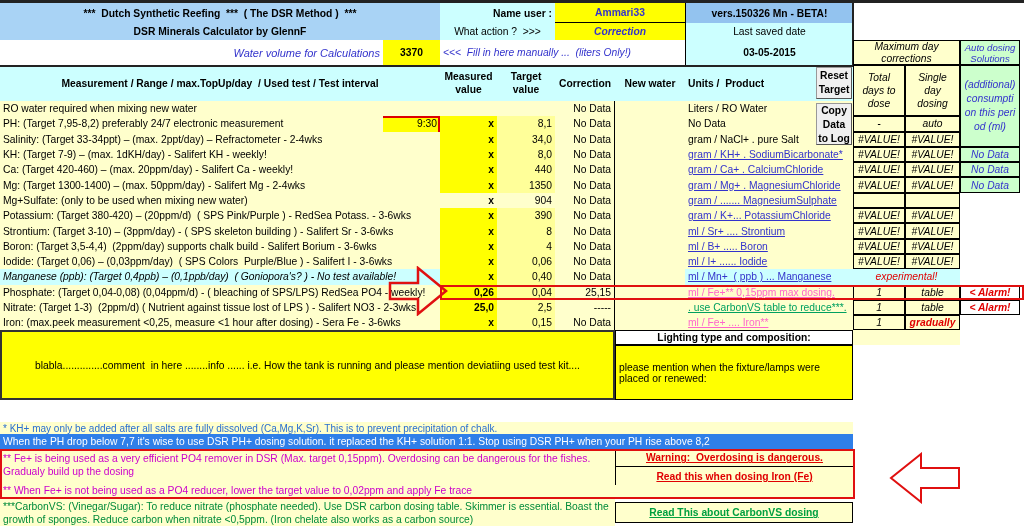  I want to click on user-name-field: Ammari33, so click(620, 13).